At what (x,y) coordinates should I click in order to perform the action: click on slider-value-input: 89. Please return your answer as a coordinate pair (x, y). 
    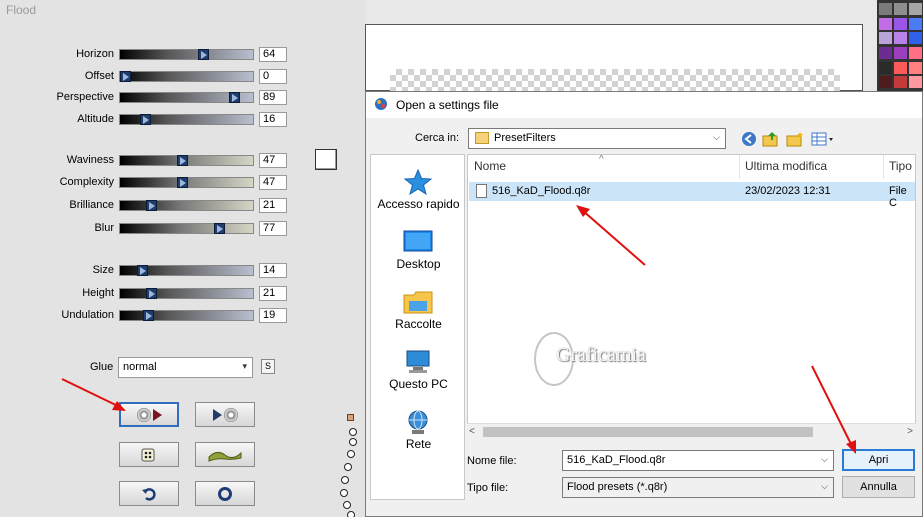
    Looking at the image, I should click on (273, 97).